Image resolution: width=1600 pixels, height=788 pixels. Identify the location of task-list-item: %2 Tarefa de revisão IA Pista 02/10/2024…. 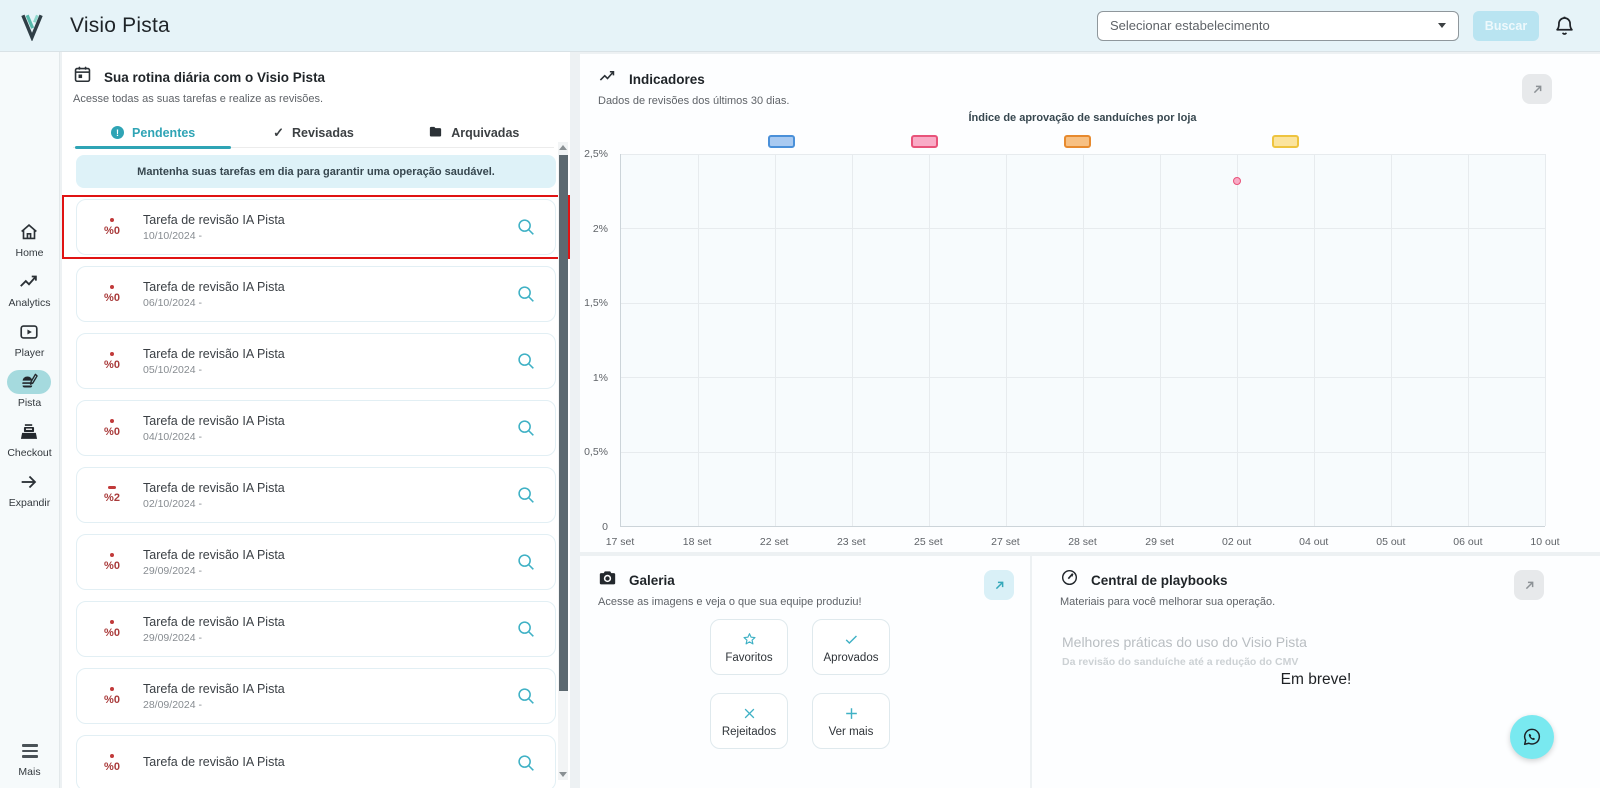
(316, 495).